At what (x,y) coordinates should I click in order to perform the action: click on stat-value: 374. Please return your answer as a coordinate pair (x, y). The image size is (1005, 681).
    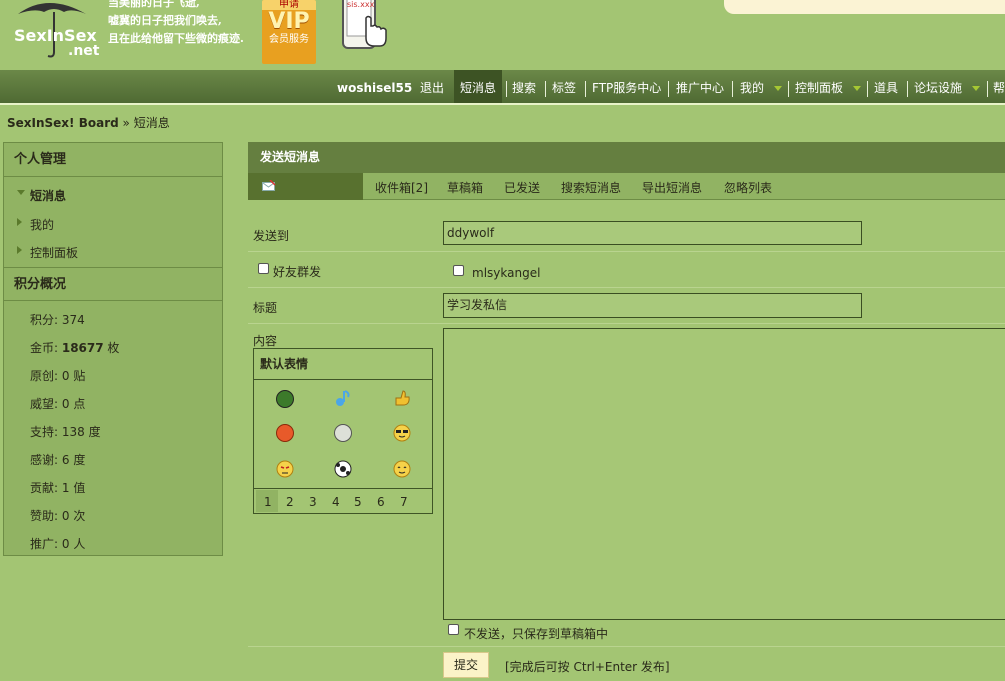
    Looking at the image, I should click on (73, 320).